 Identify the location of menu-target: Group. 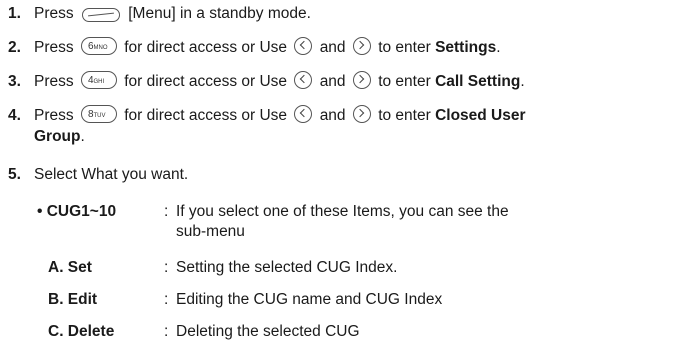
(57, 136).